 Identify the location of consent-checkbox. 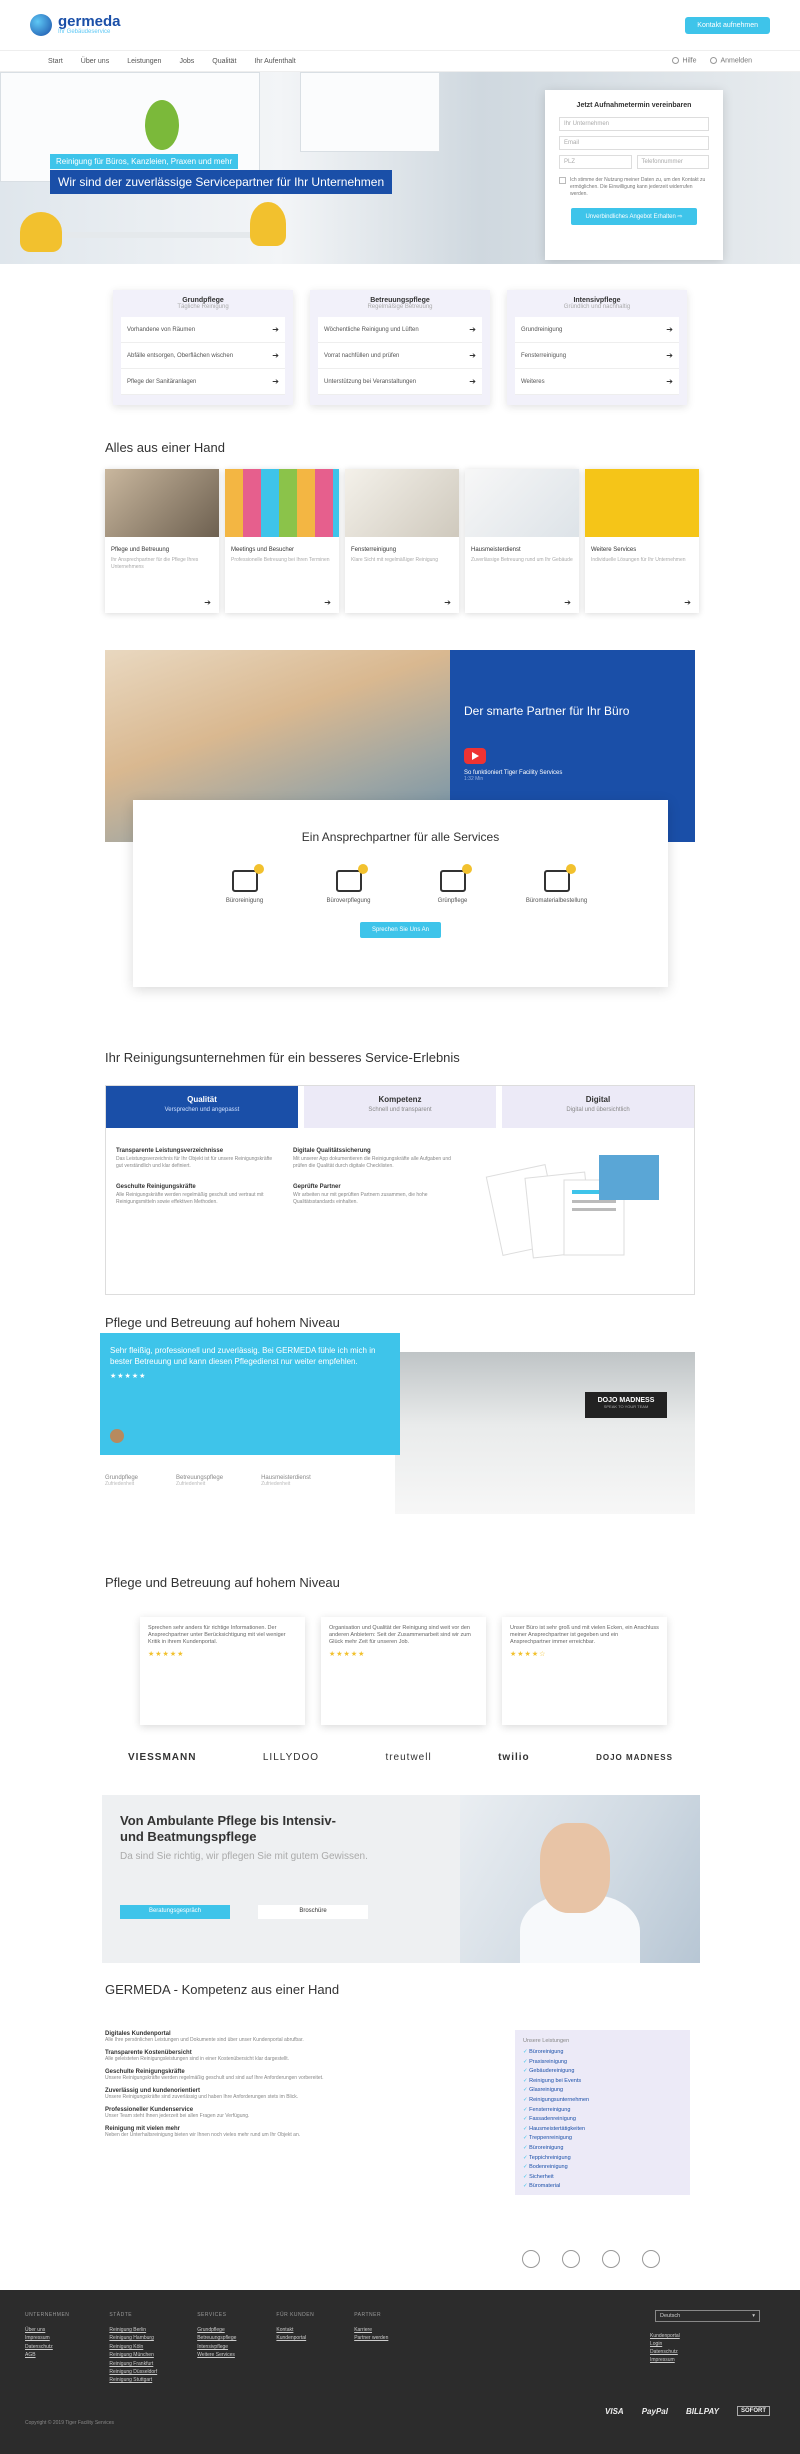
(562, 180).